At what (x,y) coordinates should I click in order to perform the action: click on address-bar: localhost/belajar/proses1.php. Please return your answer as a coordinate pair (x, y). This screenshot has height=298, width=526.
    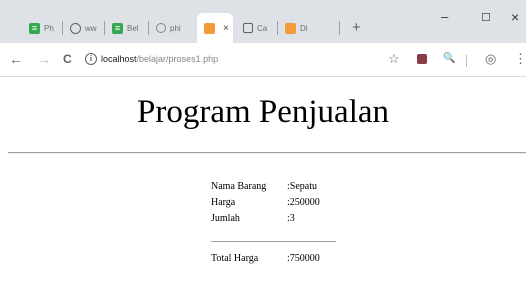
    Looking at the image, I should click on (159, 59).